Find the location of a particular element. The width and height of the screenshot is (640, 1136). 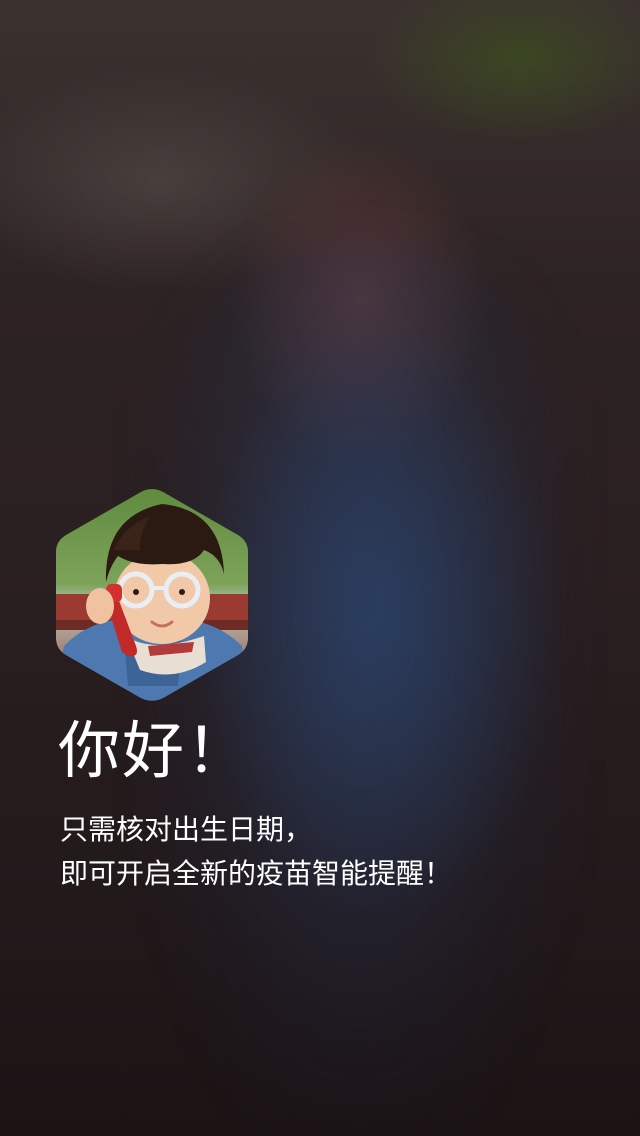

subtitle-line-2: 即可开启全新的疫苗智能提醒！ is located at coordinates (256, 873).